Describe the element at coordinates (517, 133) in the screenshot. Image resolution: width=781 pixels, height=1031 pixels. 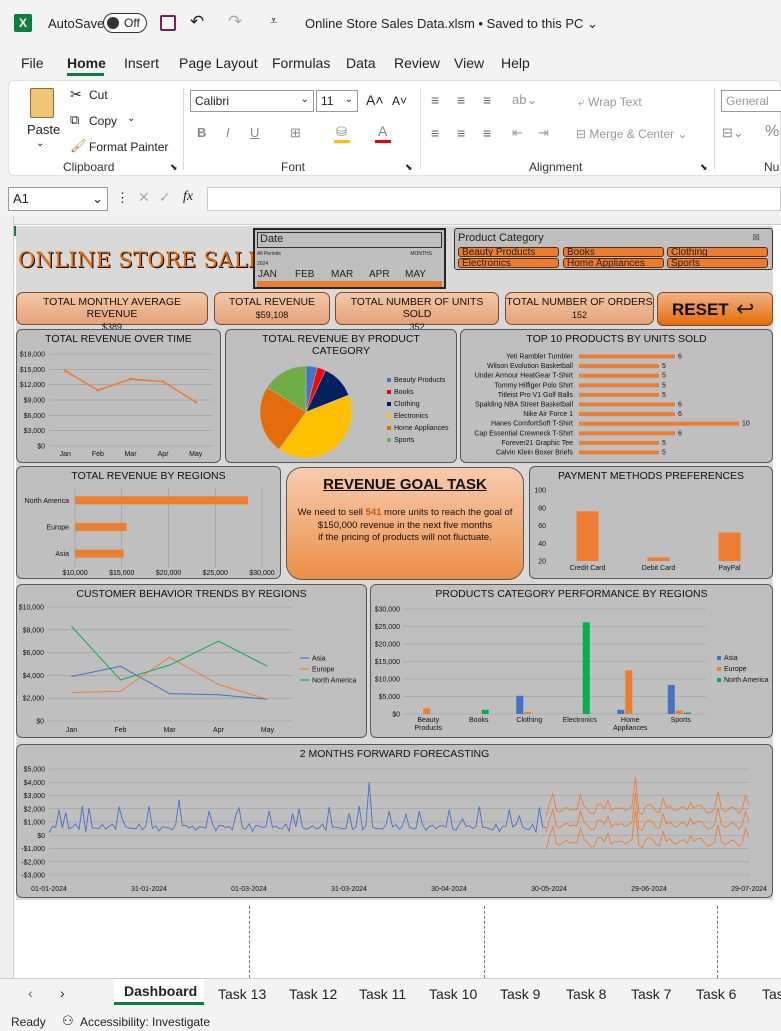
I see `decrease-indent-icon: ⇤` at that location.